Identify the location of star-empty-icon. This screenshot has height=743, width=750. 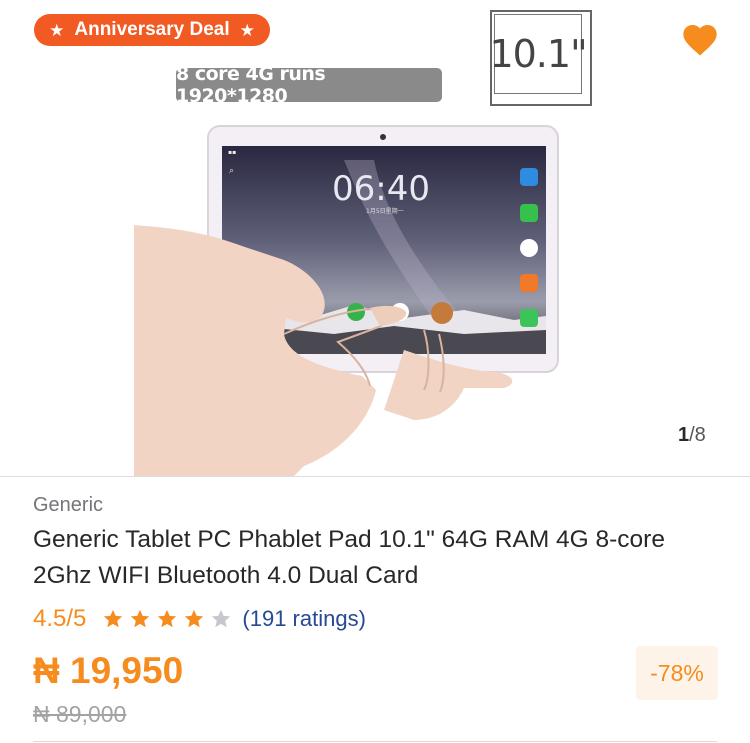
(221, 618).